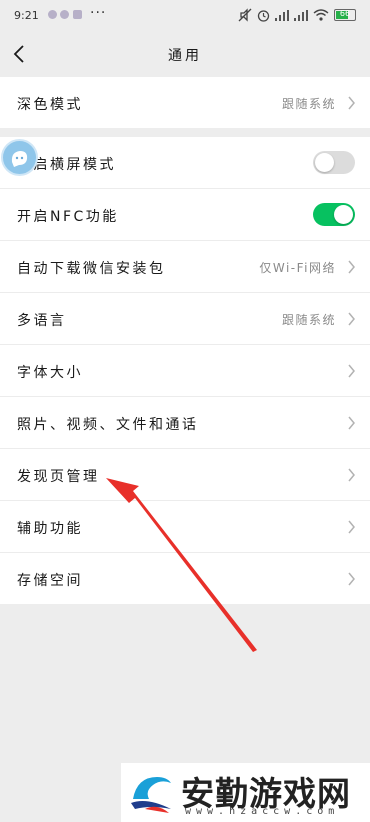  What do you see at coordinates (98, 13) in the screenshot?
I see `more-notifications-icon: ···` at bounding box center [98, 13].